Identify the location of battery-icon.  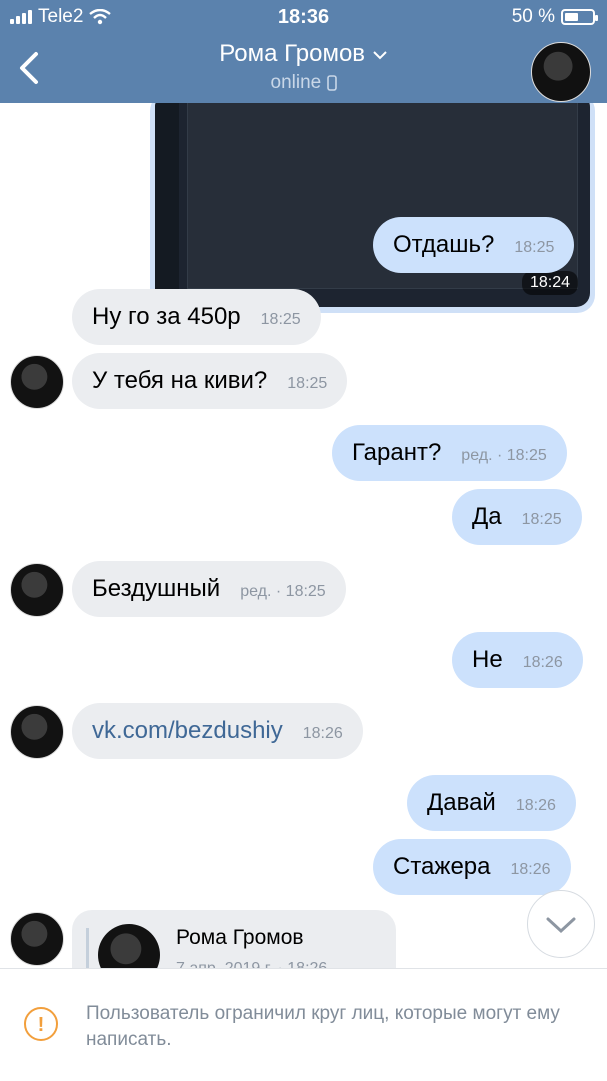
(579, 17).